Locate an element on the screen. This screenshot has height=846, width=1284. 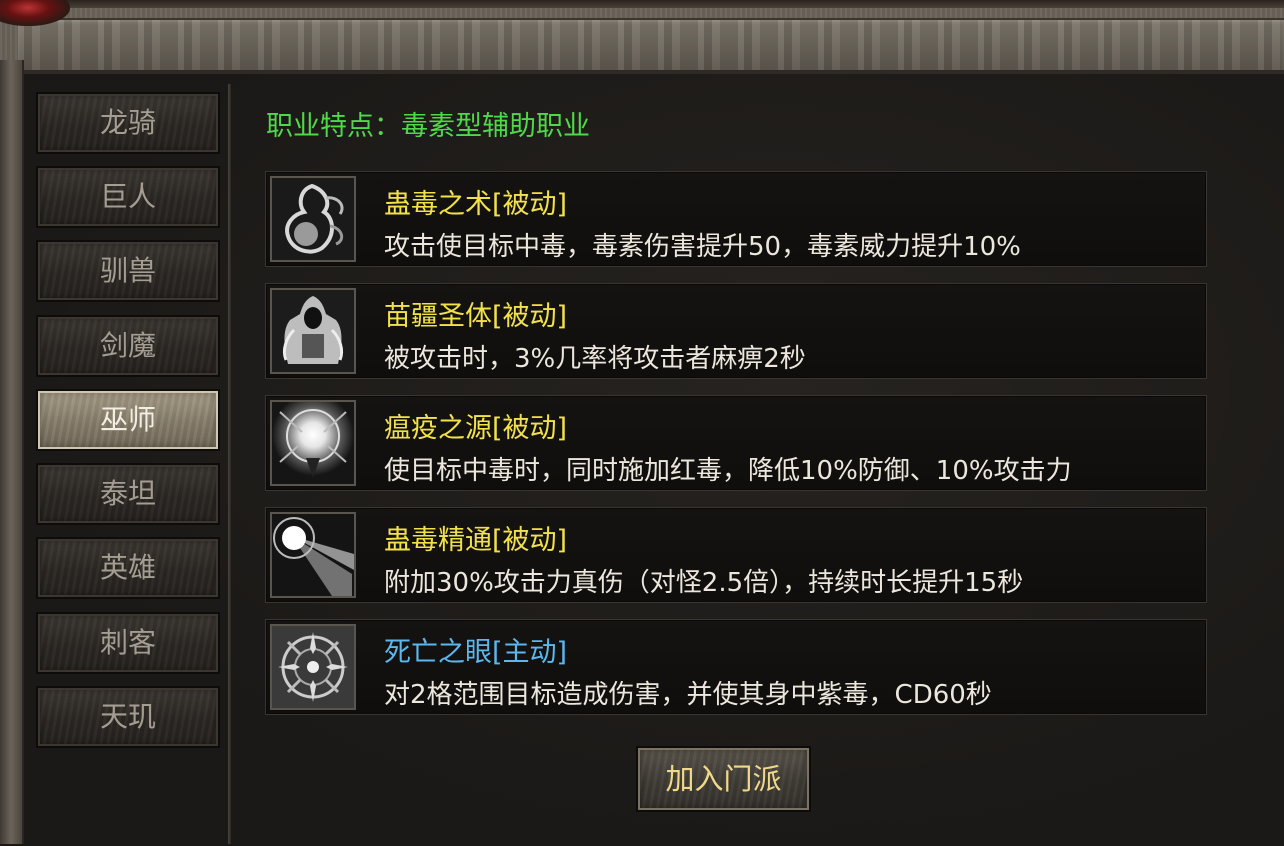
tab-wizard: 巫师 is located at coordinates (128, 420).